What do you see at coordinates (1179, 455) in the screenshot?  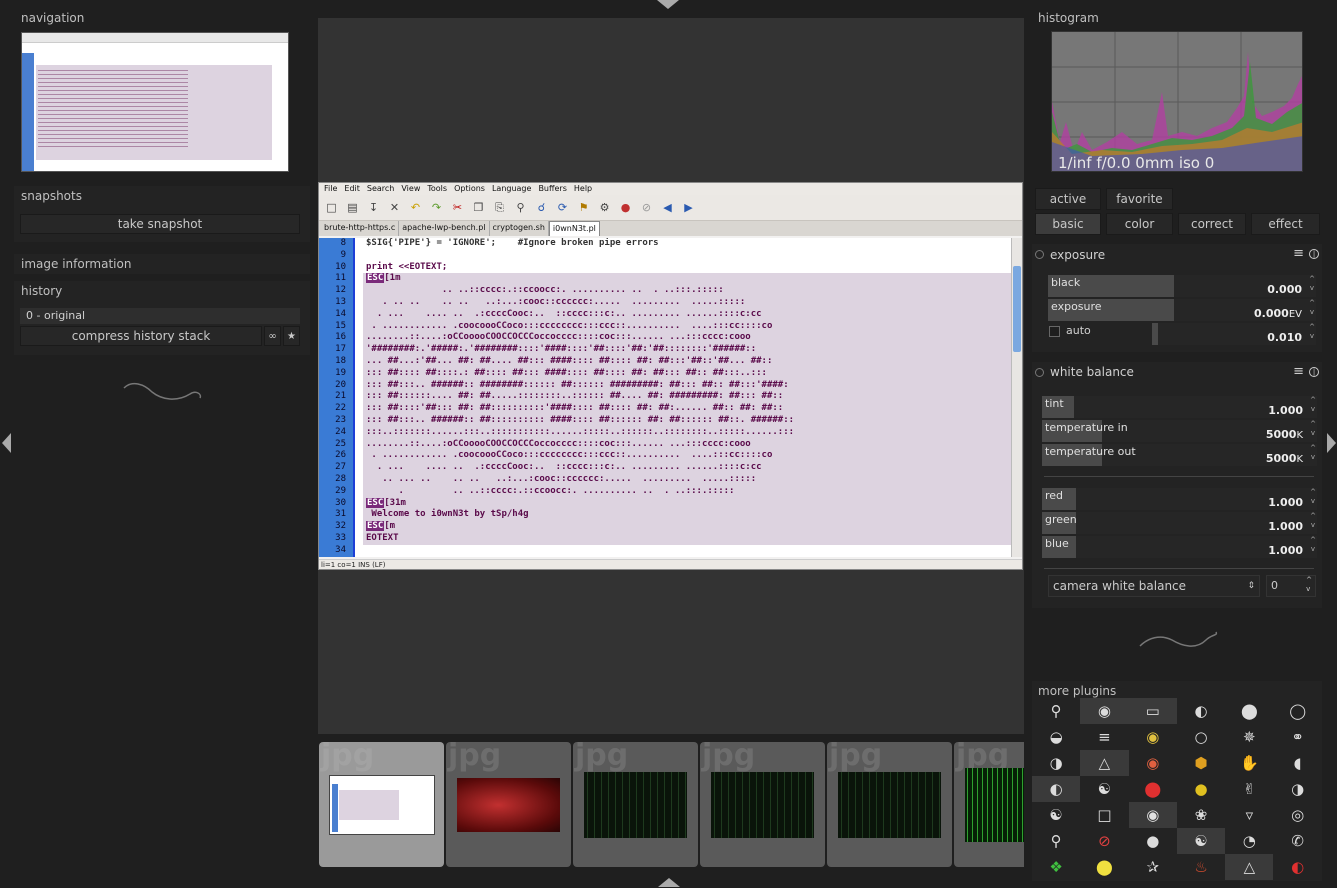 I see `temperature-out-slider: temperature out 5000K ^ v` at bounding box center [1179, 455].